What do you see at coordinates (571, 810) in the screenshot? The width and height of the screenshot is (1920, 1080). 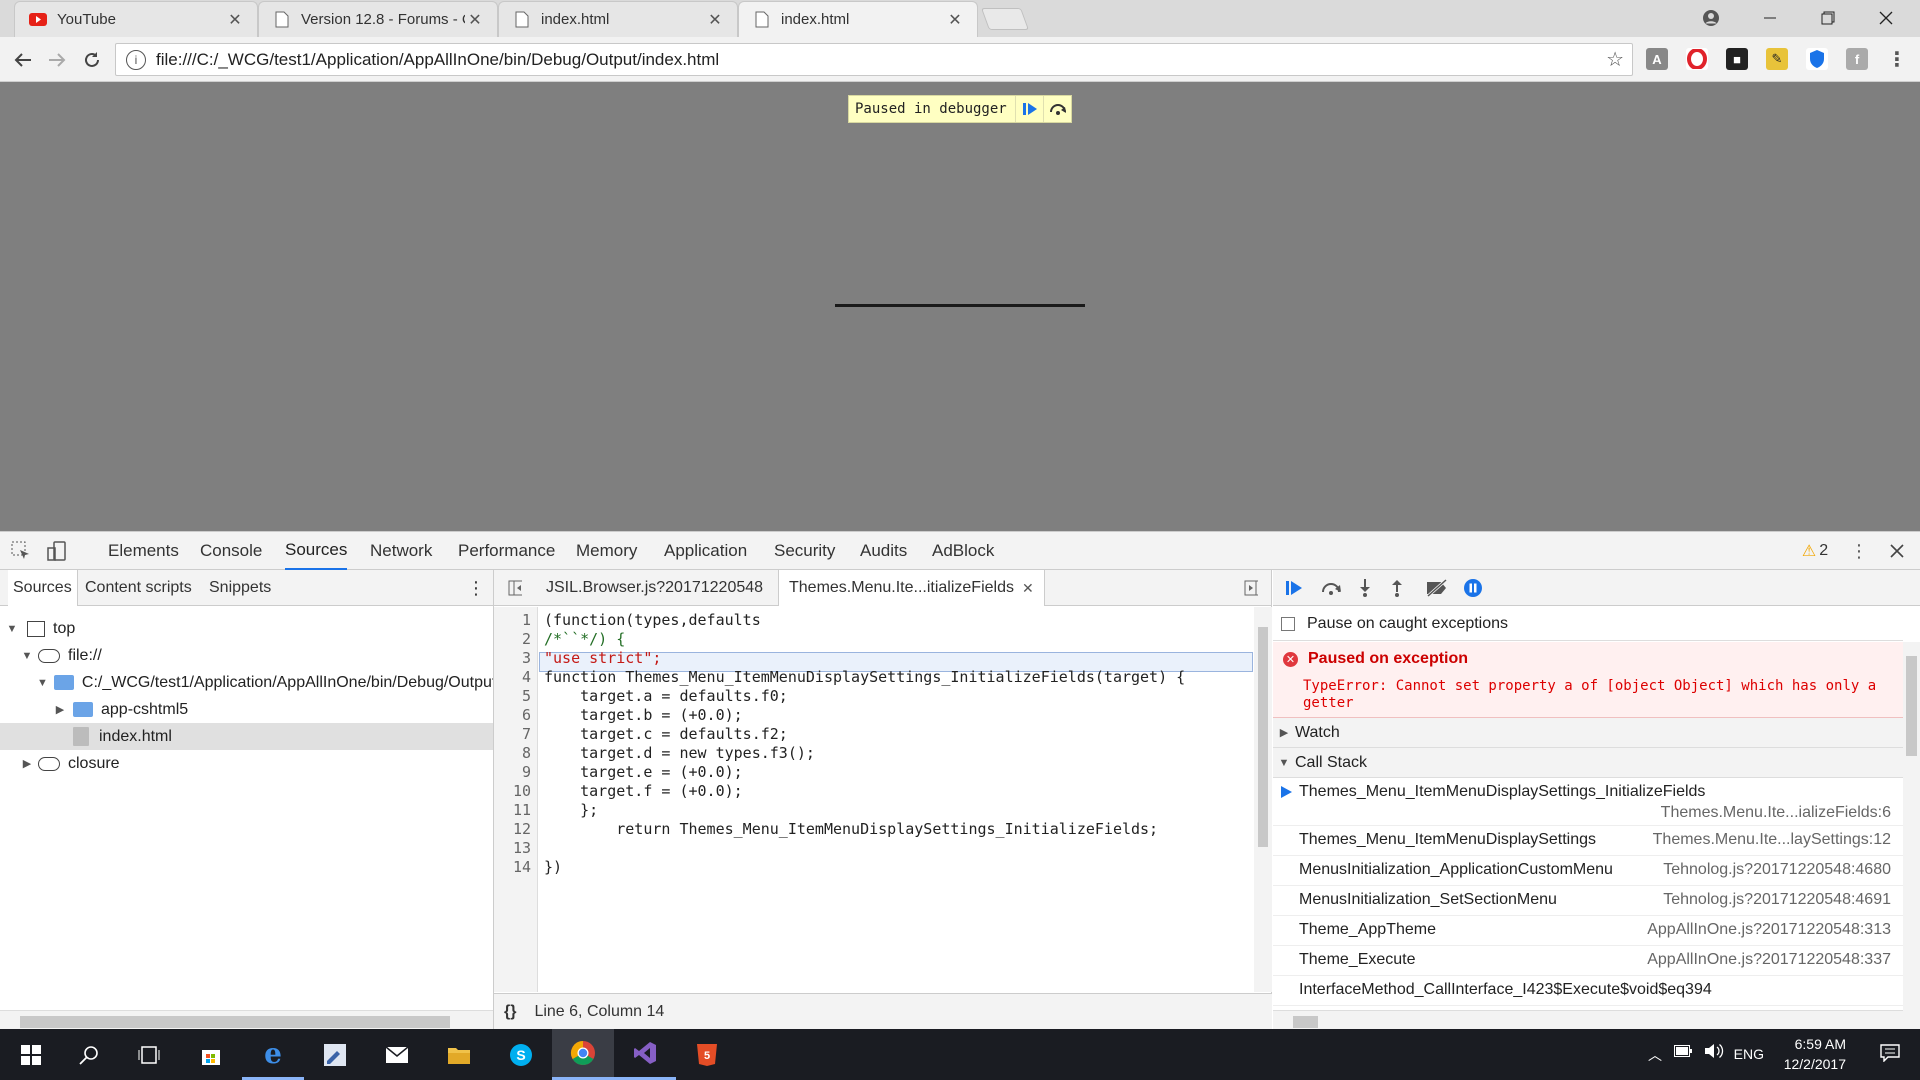 I see `code-line: };` at bounding box center [571, 810].